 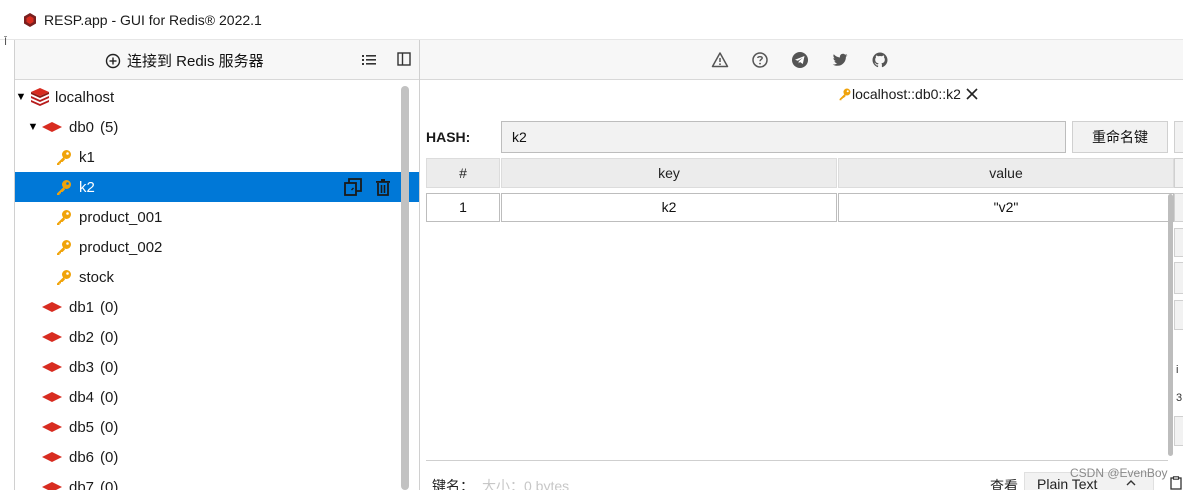 What do you see at coordinates (82, 307) in the screenshot?
I see `tree-item-label: db1` at bounding box center [82, 307].